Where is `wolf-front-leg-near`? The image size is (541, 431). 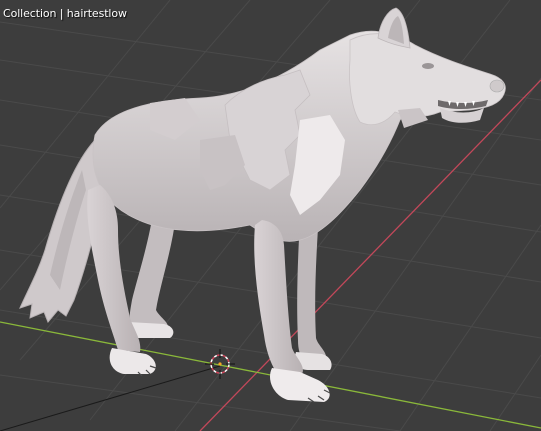 wolf-front-leg-near is located at coordinates (278, 297).